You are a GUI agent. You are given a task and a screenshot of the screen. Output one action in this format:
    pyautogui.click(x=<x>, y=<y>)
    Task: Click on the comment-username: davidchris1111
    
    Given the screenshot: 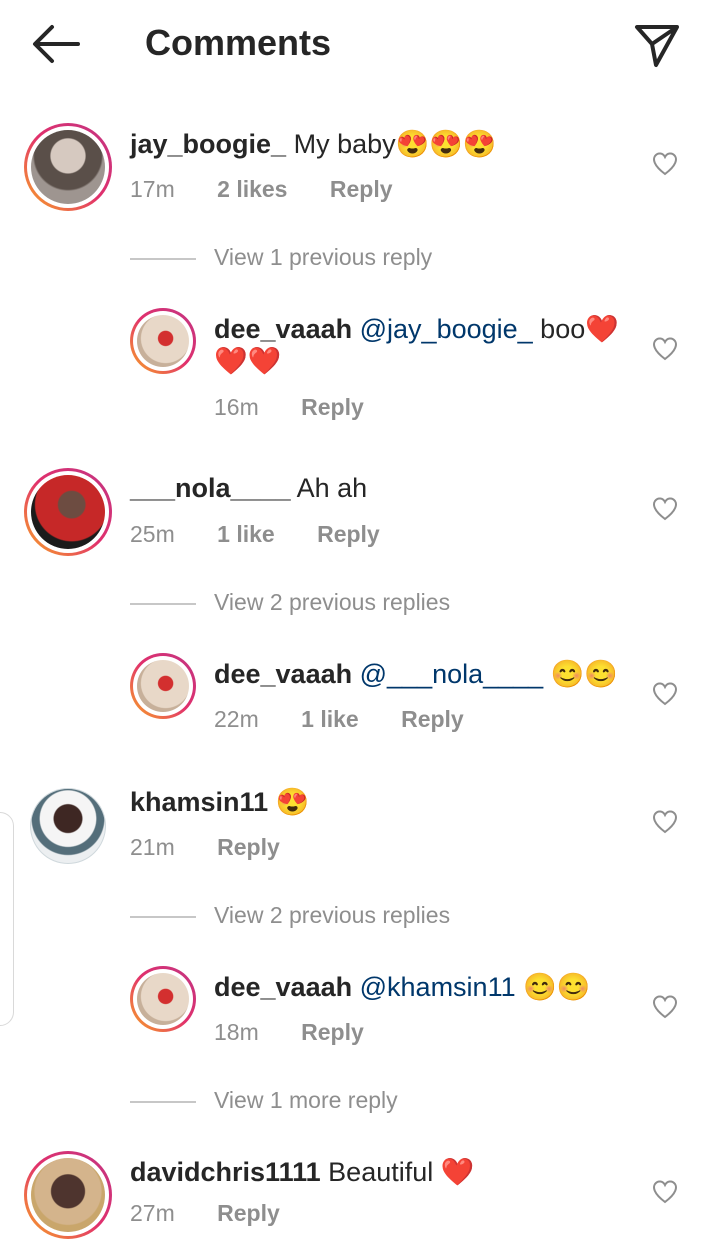 What is the action you would take?
    pyautogui.click(x=225, y=1172)
    